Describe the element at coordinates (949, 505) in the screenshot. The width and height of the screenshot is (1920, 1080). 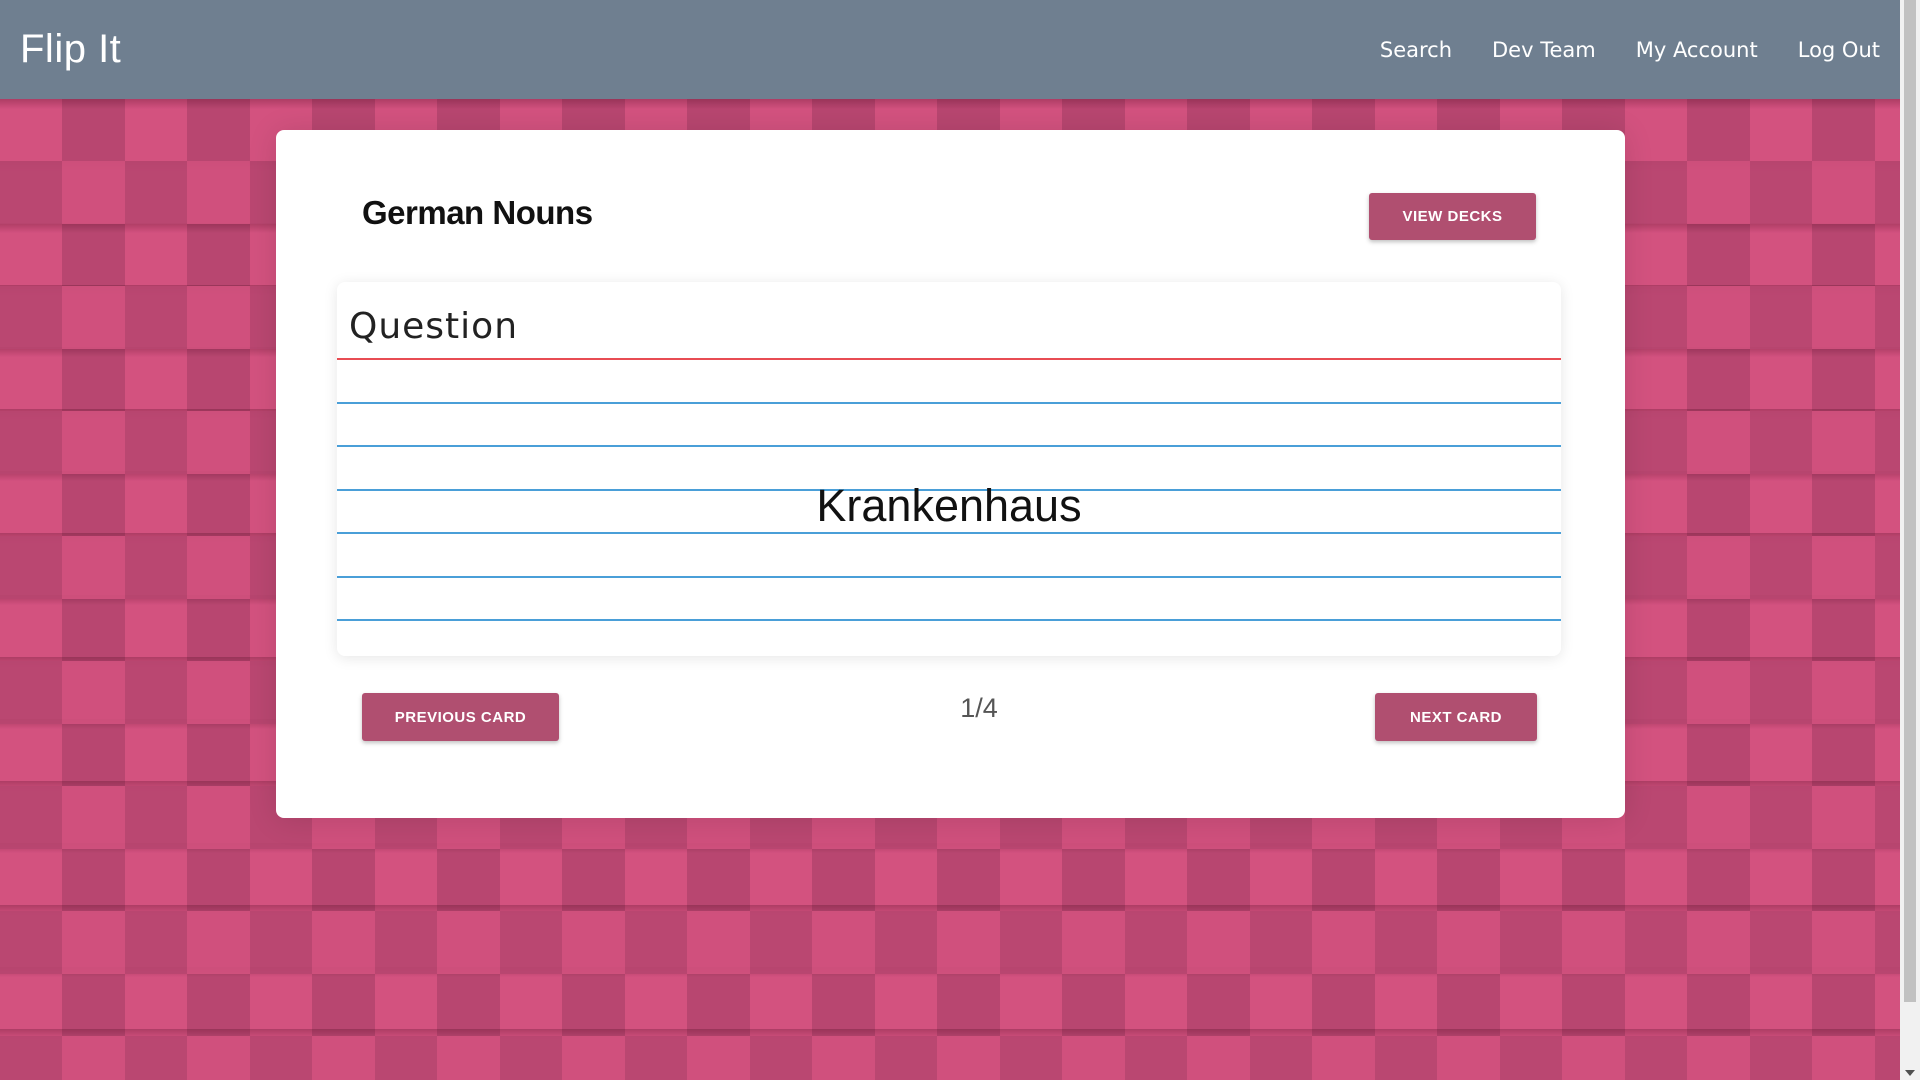
I see `card-content: Krankenhaus` at that location.